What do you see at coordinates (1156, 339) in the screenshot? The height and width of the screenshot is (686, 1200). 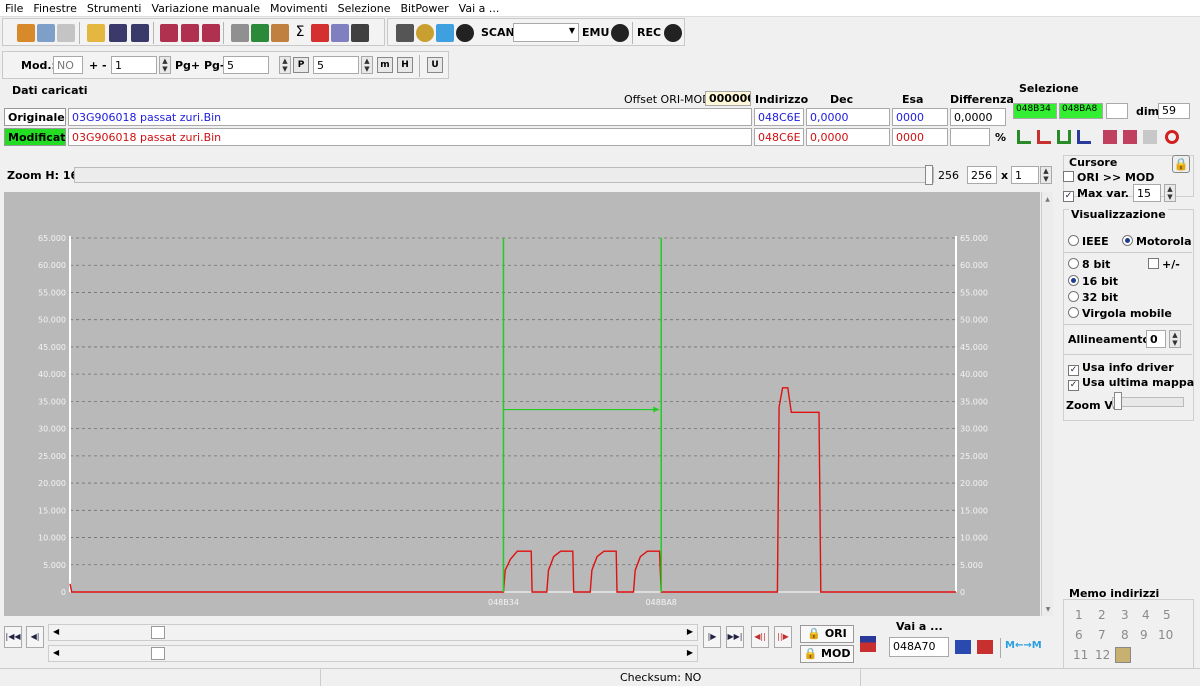 I see `align-field: 0` at bounding box center [1156, 339].